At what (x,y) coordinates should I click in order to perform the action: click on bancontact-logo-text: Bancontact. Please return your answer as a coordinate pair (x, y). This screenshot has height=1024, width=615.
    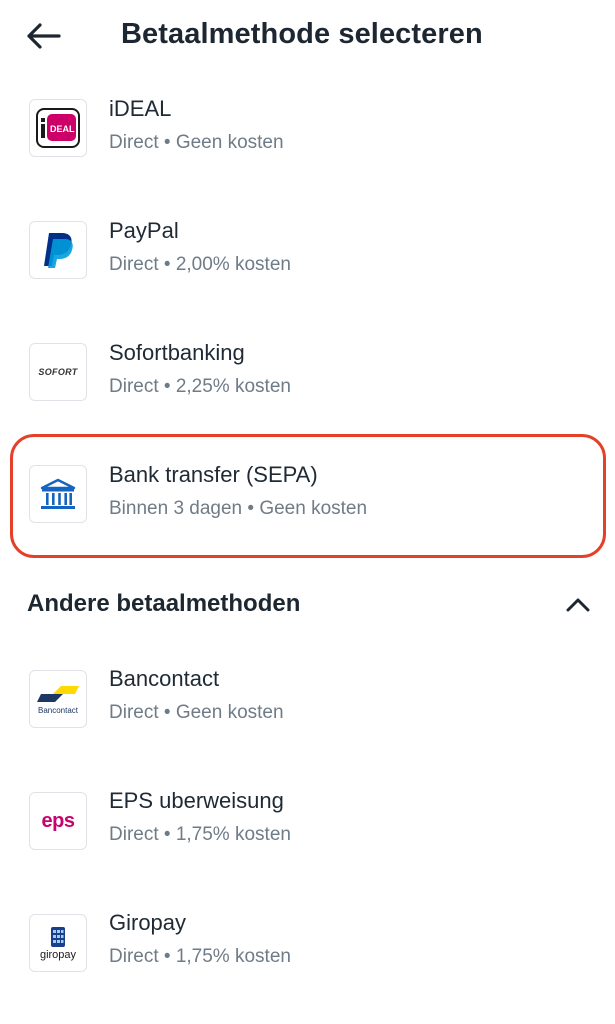
    Looking at the image, I should click on (58, 710).